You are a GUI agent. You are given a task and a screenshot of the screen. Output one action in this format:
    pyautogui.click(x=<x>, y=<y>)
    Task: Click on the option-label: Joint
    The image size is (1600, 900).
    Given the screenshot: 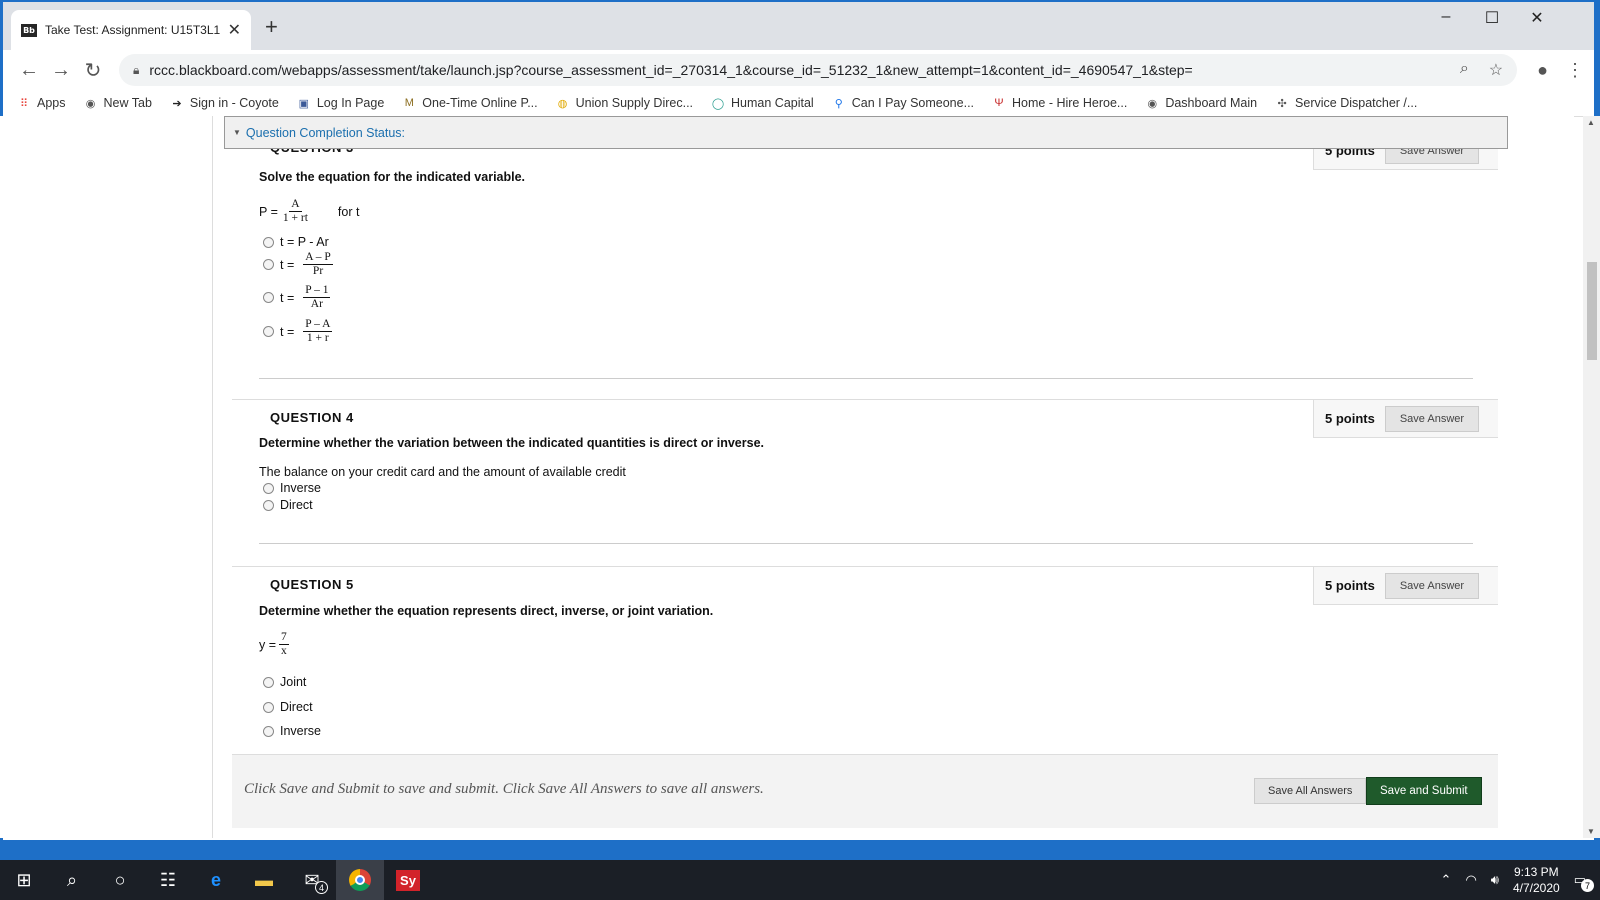 What is the action you would take?
    pyautogui.click(x=293, y=682)
    